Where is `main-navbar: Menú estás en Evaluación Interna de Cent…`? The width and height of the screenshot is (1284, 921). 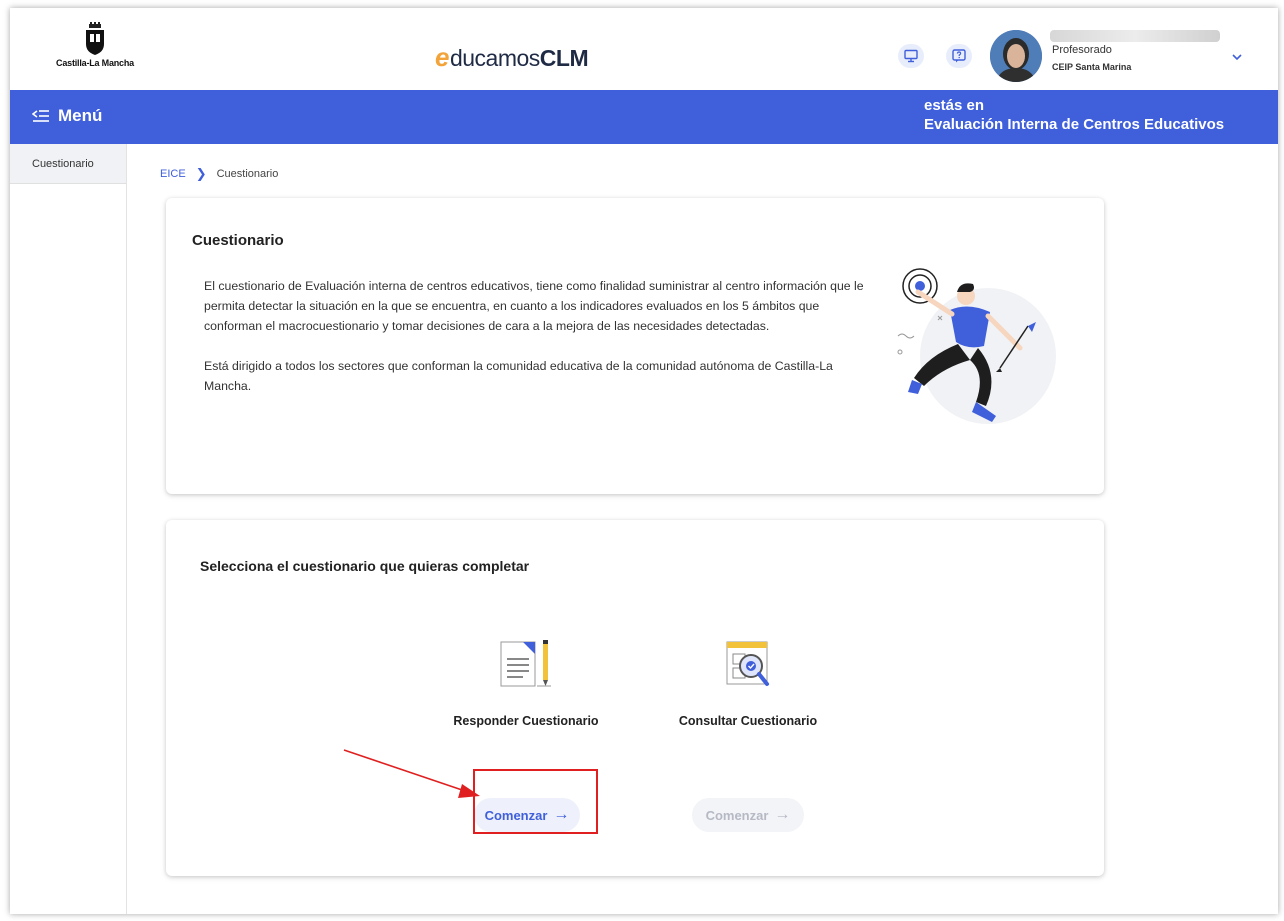 main-navbar: Menú estás en Evaluación Interna de Cent… is located at coordinates (644, 117).